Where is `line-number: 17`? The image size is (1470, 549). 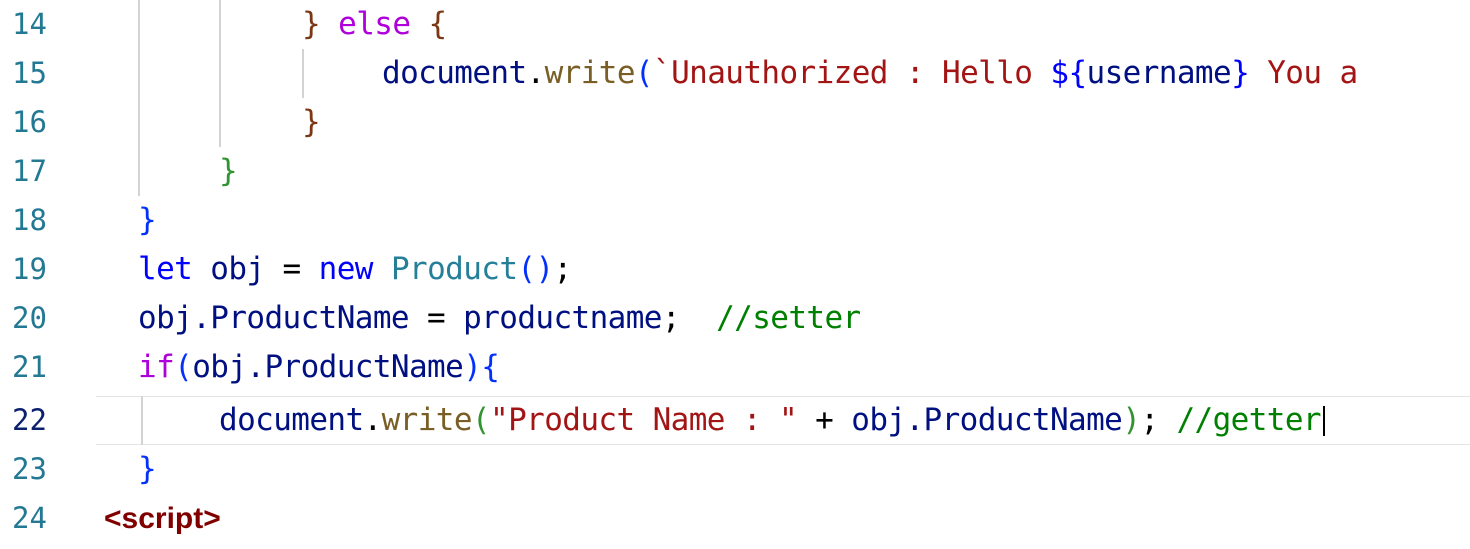
line-number: 17 is located at coordinates (29, 171).